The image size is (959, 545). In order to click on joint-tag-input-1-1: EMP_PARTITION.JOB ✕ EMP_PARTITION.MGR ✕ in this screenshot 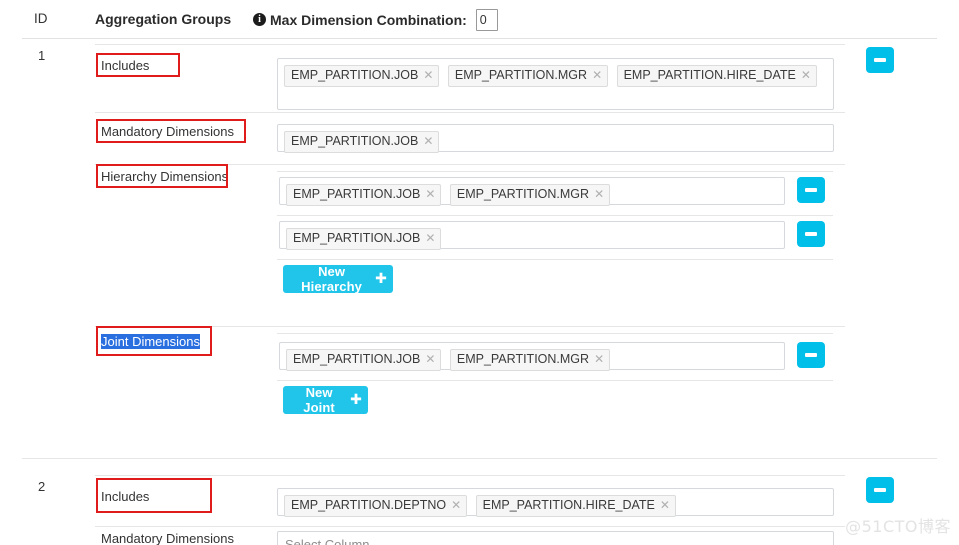, I will do `click(532, 356)`.